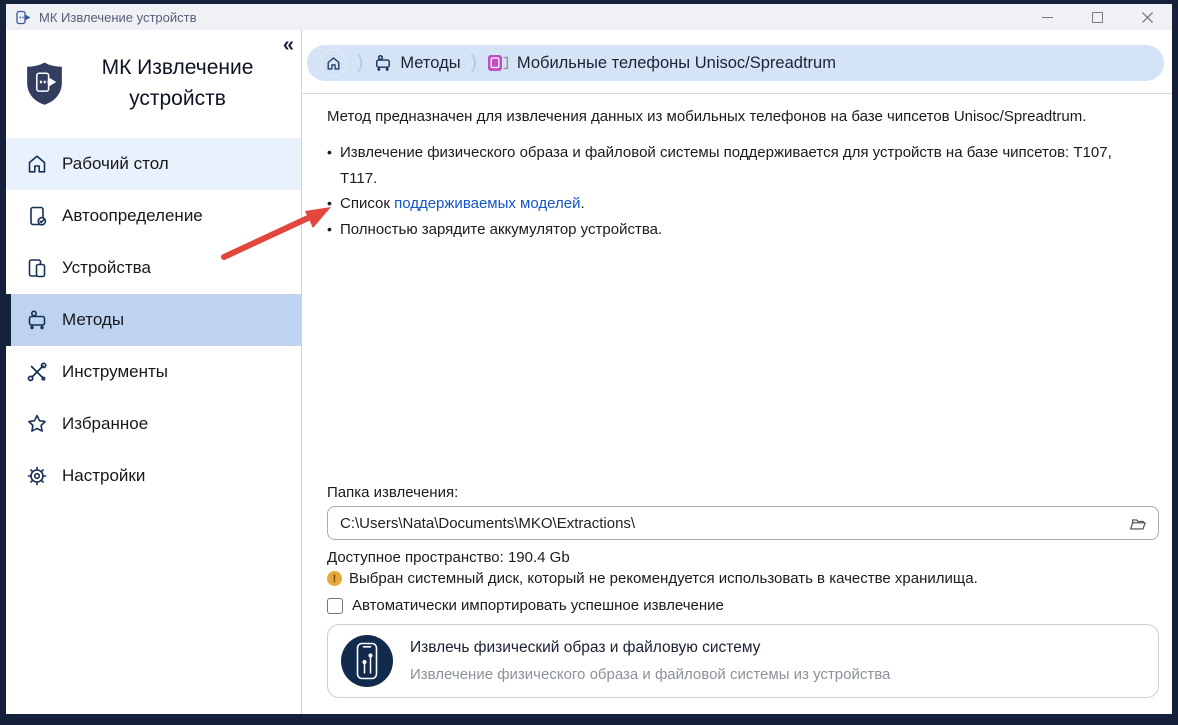 The height and width of the screenshot is (725, 1178). Describe the element at coordinates (177, 98) in the screenshot. I see `app-title-line2: устройств` at that location.